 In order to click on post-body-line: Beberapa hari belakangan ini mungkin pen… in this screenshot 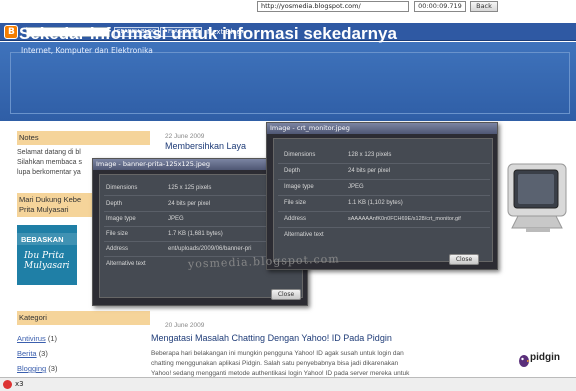, I will do `click(277, 353)`.